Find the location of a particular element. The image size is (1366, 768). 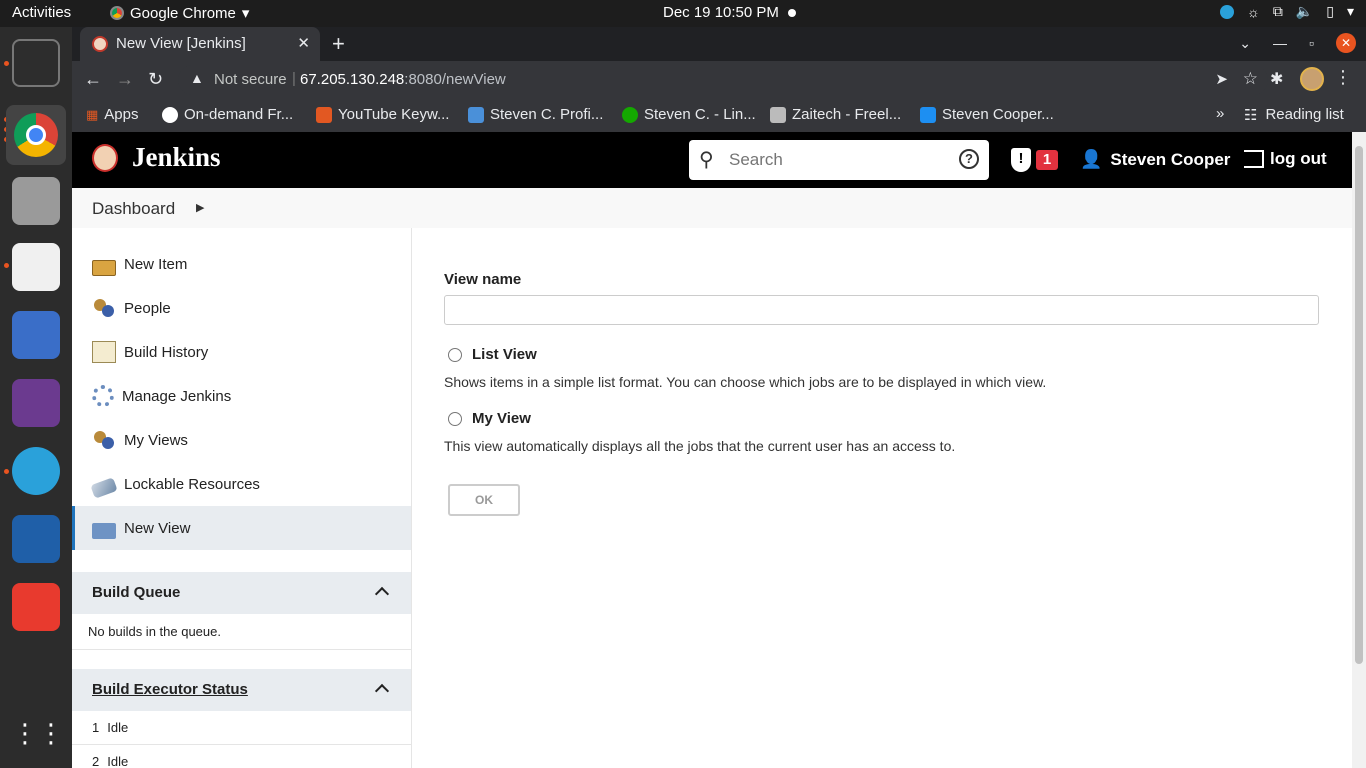

executor-status-header: Build Executor Status is located at coordinates (241, 690).